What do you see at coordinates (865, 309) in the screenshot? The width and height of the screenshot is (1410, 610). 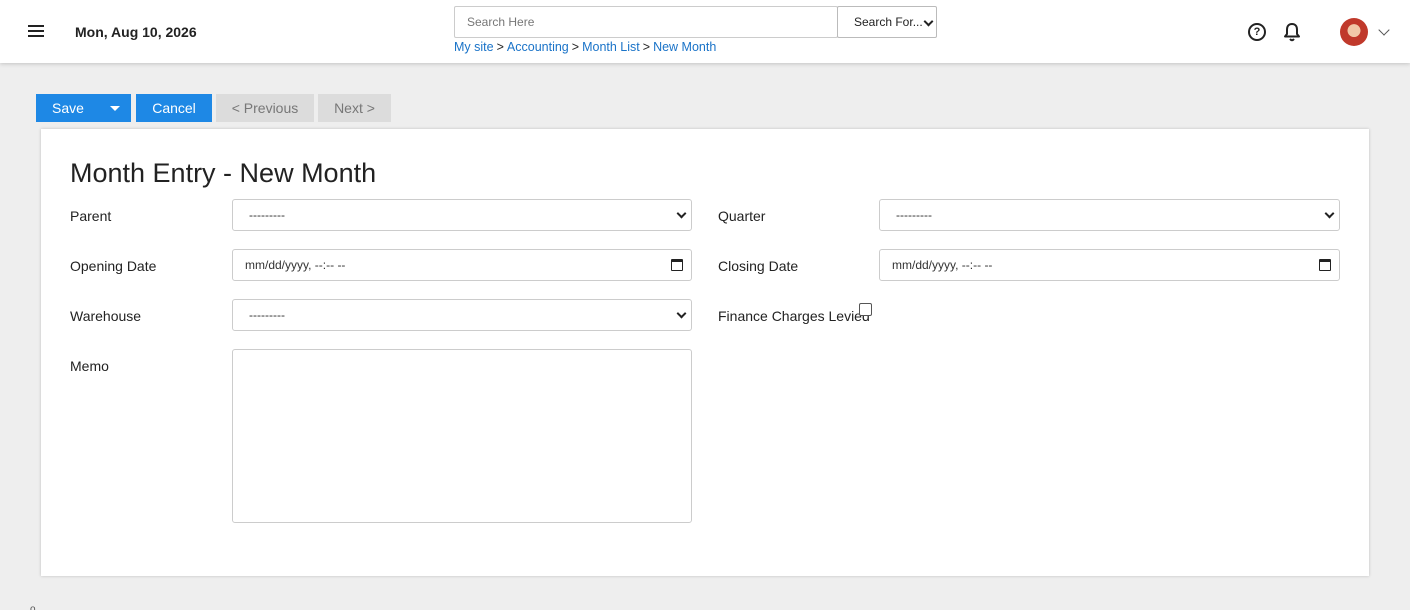 I see `finance-charges-checkbox` at bounding box center [865, 309].